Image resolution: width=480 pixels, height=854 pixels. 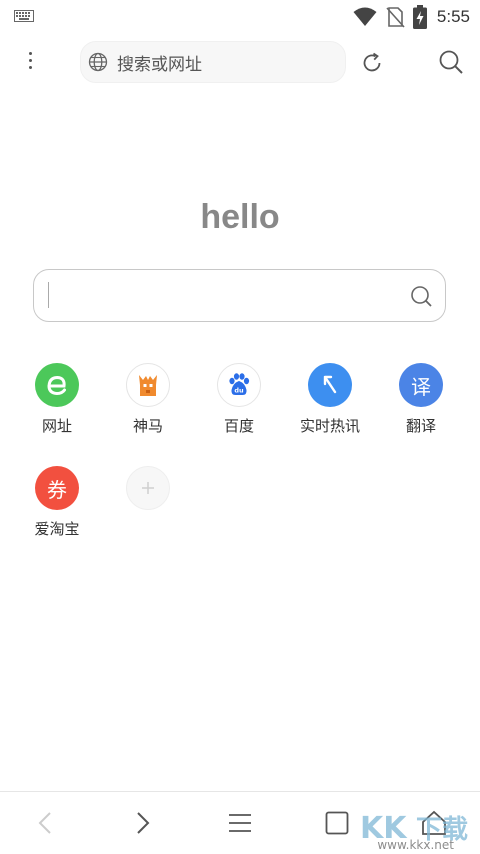 I want to click on translate-icon: 译, so click(x=421, y=385).